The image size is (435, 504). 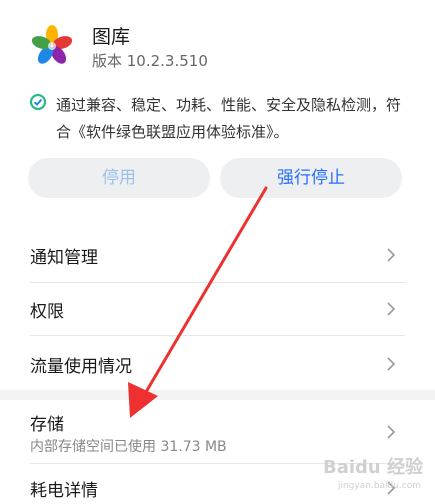 I want to click on baidu-watermark-logo: Baidu 经验, so click(x=372, y=467).